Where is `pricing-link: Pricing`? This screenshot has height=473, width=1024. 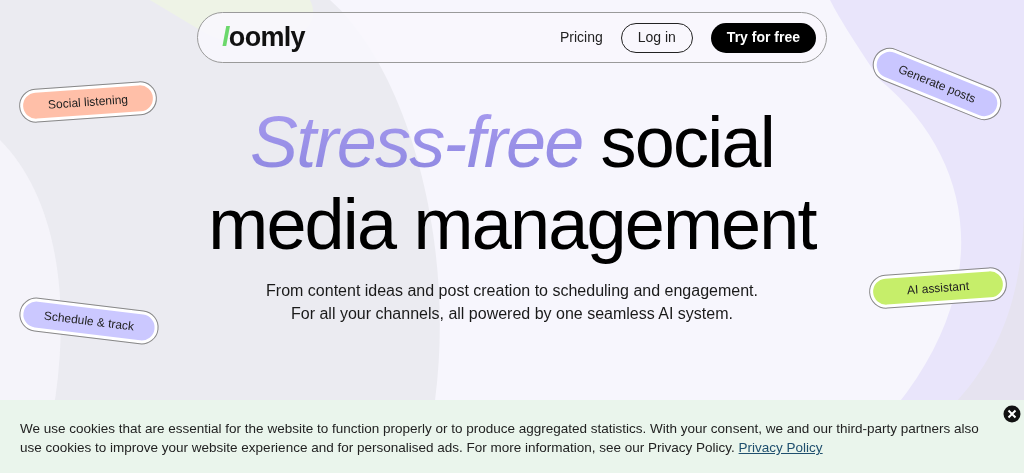
pricing-link: Pricing is located at coordinates (581, 37).